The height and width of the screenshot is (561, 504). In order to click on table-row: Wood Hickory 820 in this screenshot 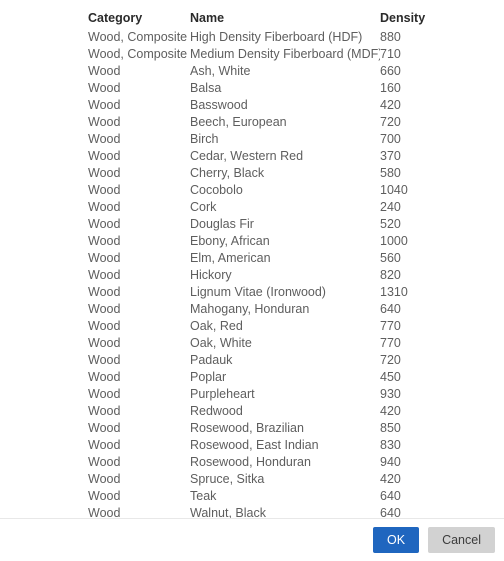, I will do `click(256, 275)`.